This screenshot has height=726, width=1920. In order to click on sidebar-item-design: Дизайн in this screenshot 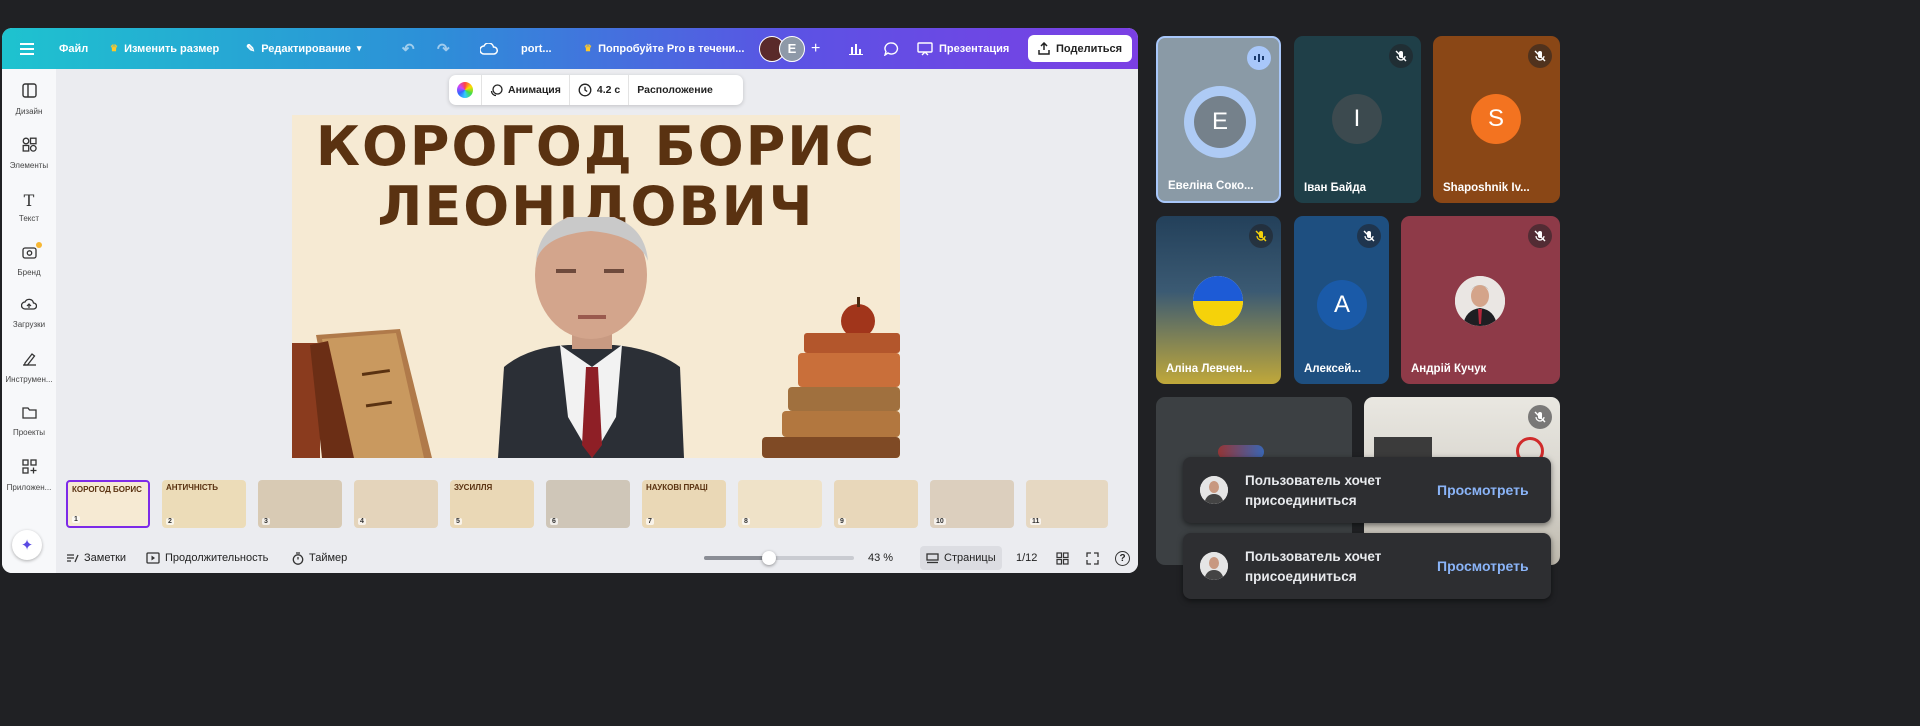, I will do `click(29, 105)`.